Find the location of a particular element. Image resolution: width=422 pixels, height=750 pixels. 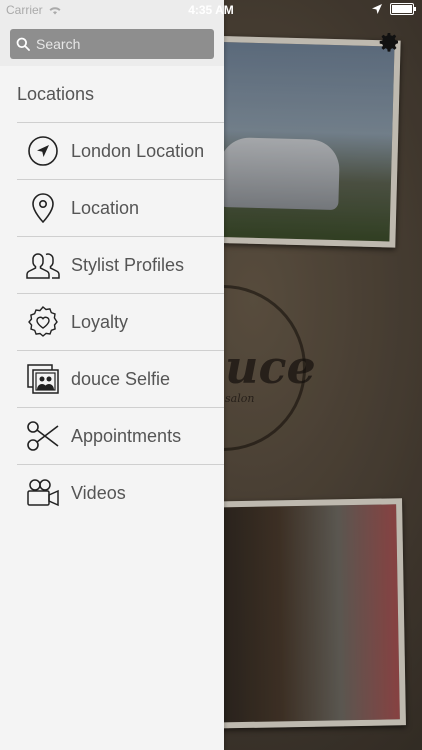

menu-item-loyalty: Loyalty is located at coordinates (120, 321).